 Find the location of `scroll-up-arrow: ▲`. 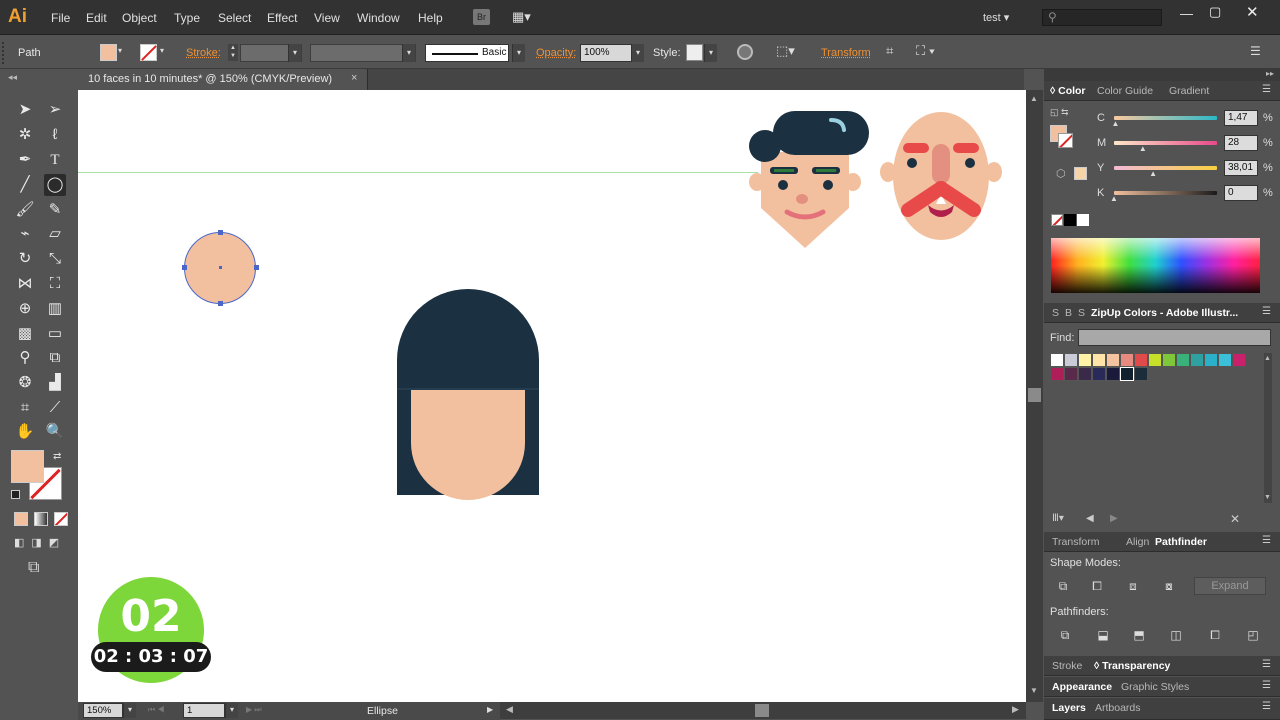

scroll-up-arrow: ▲ is located at coordinates (1267, 358).